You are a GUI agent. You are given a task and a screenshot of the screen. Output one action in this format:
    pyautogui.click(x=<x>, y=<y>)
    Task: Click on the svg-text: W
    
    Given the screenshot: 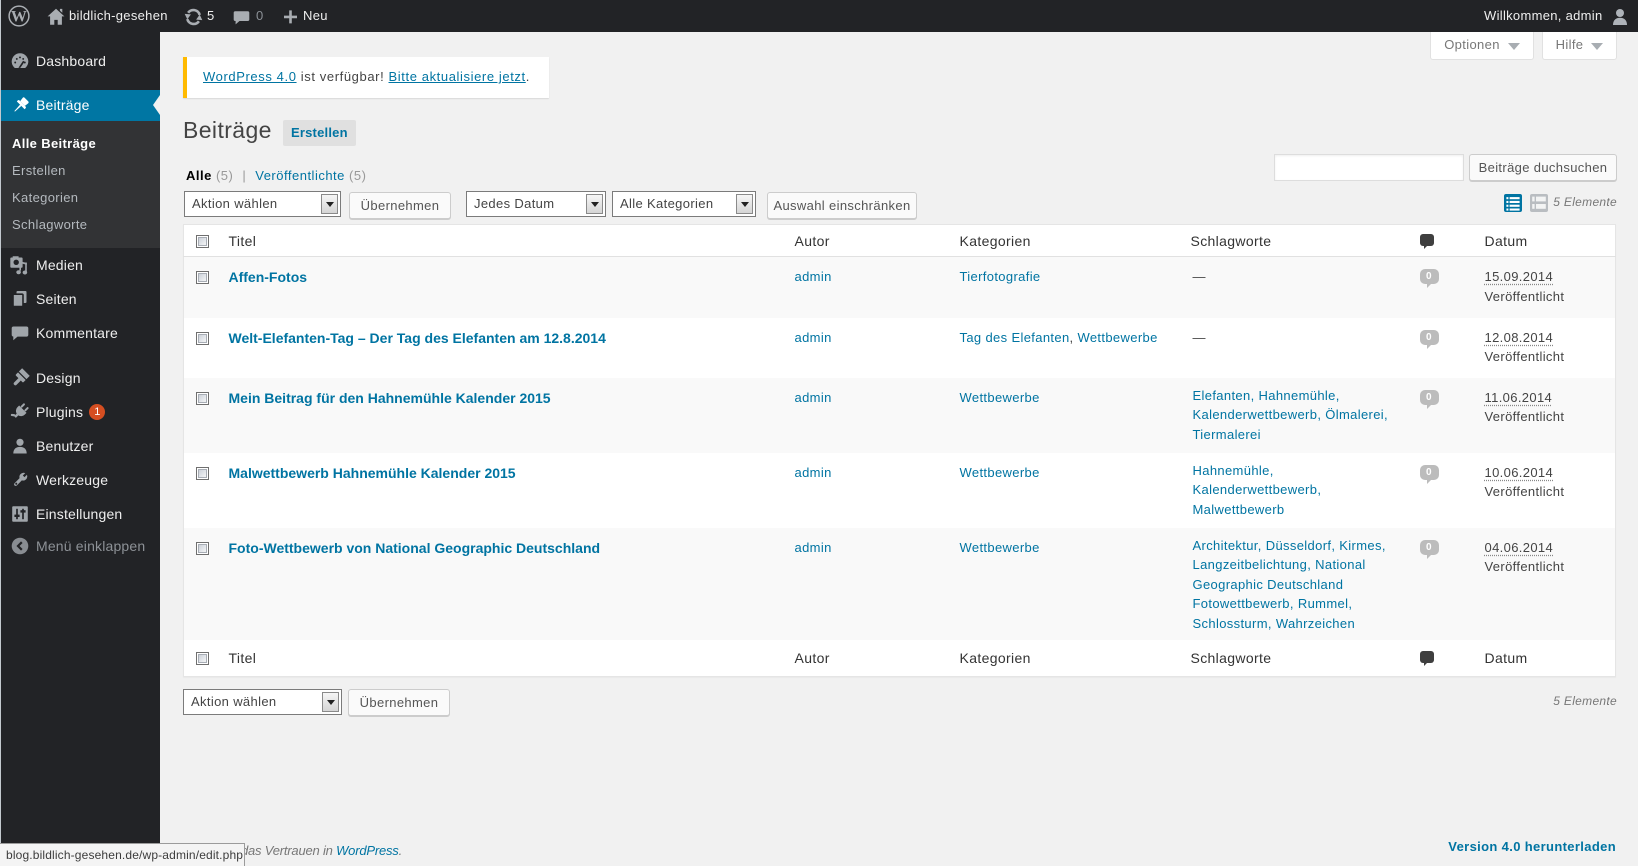 What is the action you would take?
    pyautogui.click(x=19, y=17)
    